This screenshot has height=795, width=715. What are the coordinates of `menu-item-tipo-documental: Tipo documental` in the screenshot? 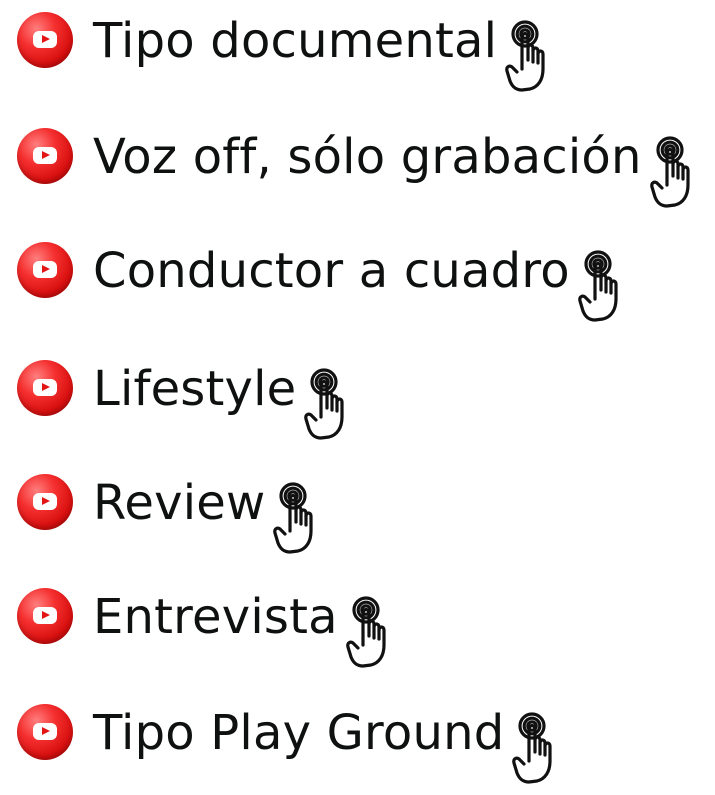 It's located at (292, 40).